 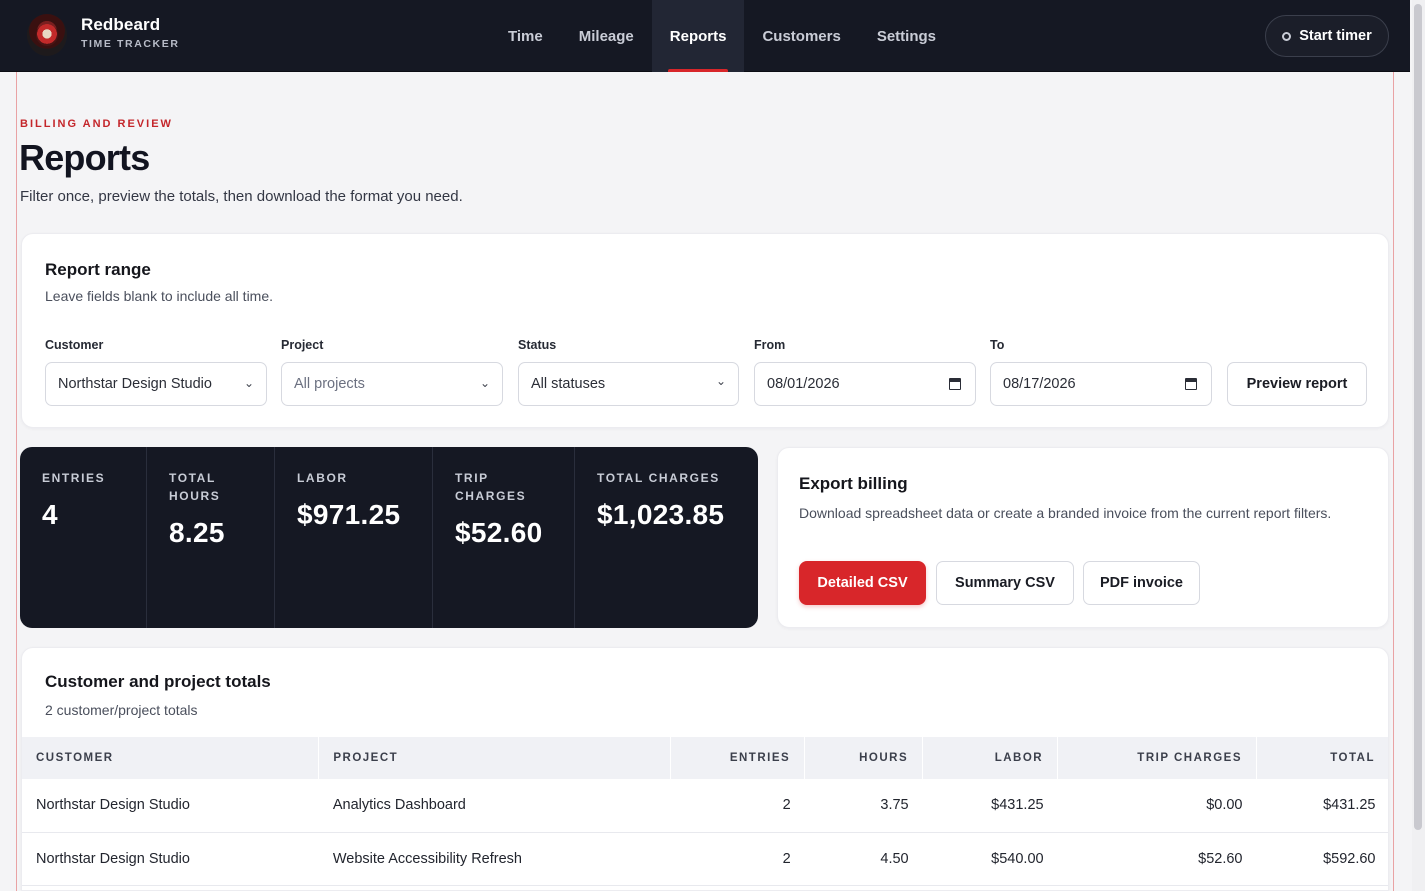 What do you see at coordinates (74, 345) in the screenshot?
I see `customer-label: Customer` at bounding box center [74, 345].